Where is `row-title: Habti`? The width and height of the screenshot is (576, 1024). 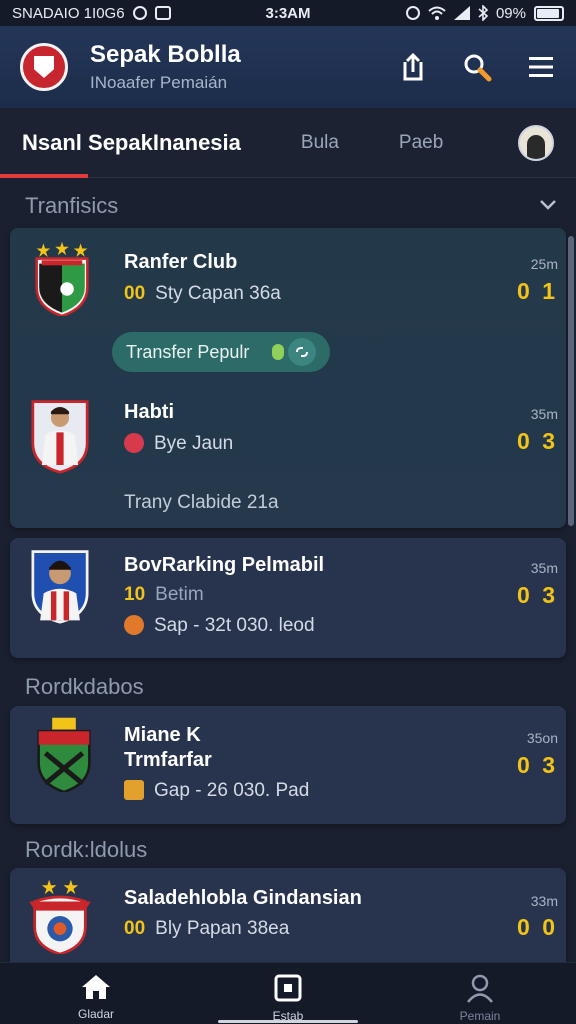
row-title: Habti is located at coordinates (149, 412).